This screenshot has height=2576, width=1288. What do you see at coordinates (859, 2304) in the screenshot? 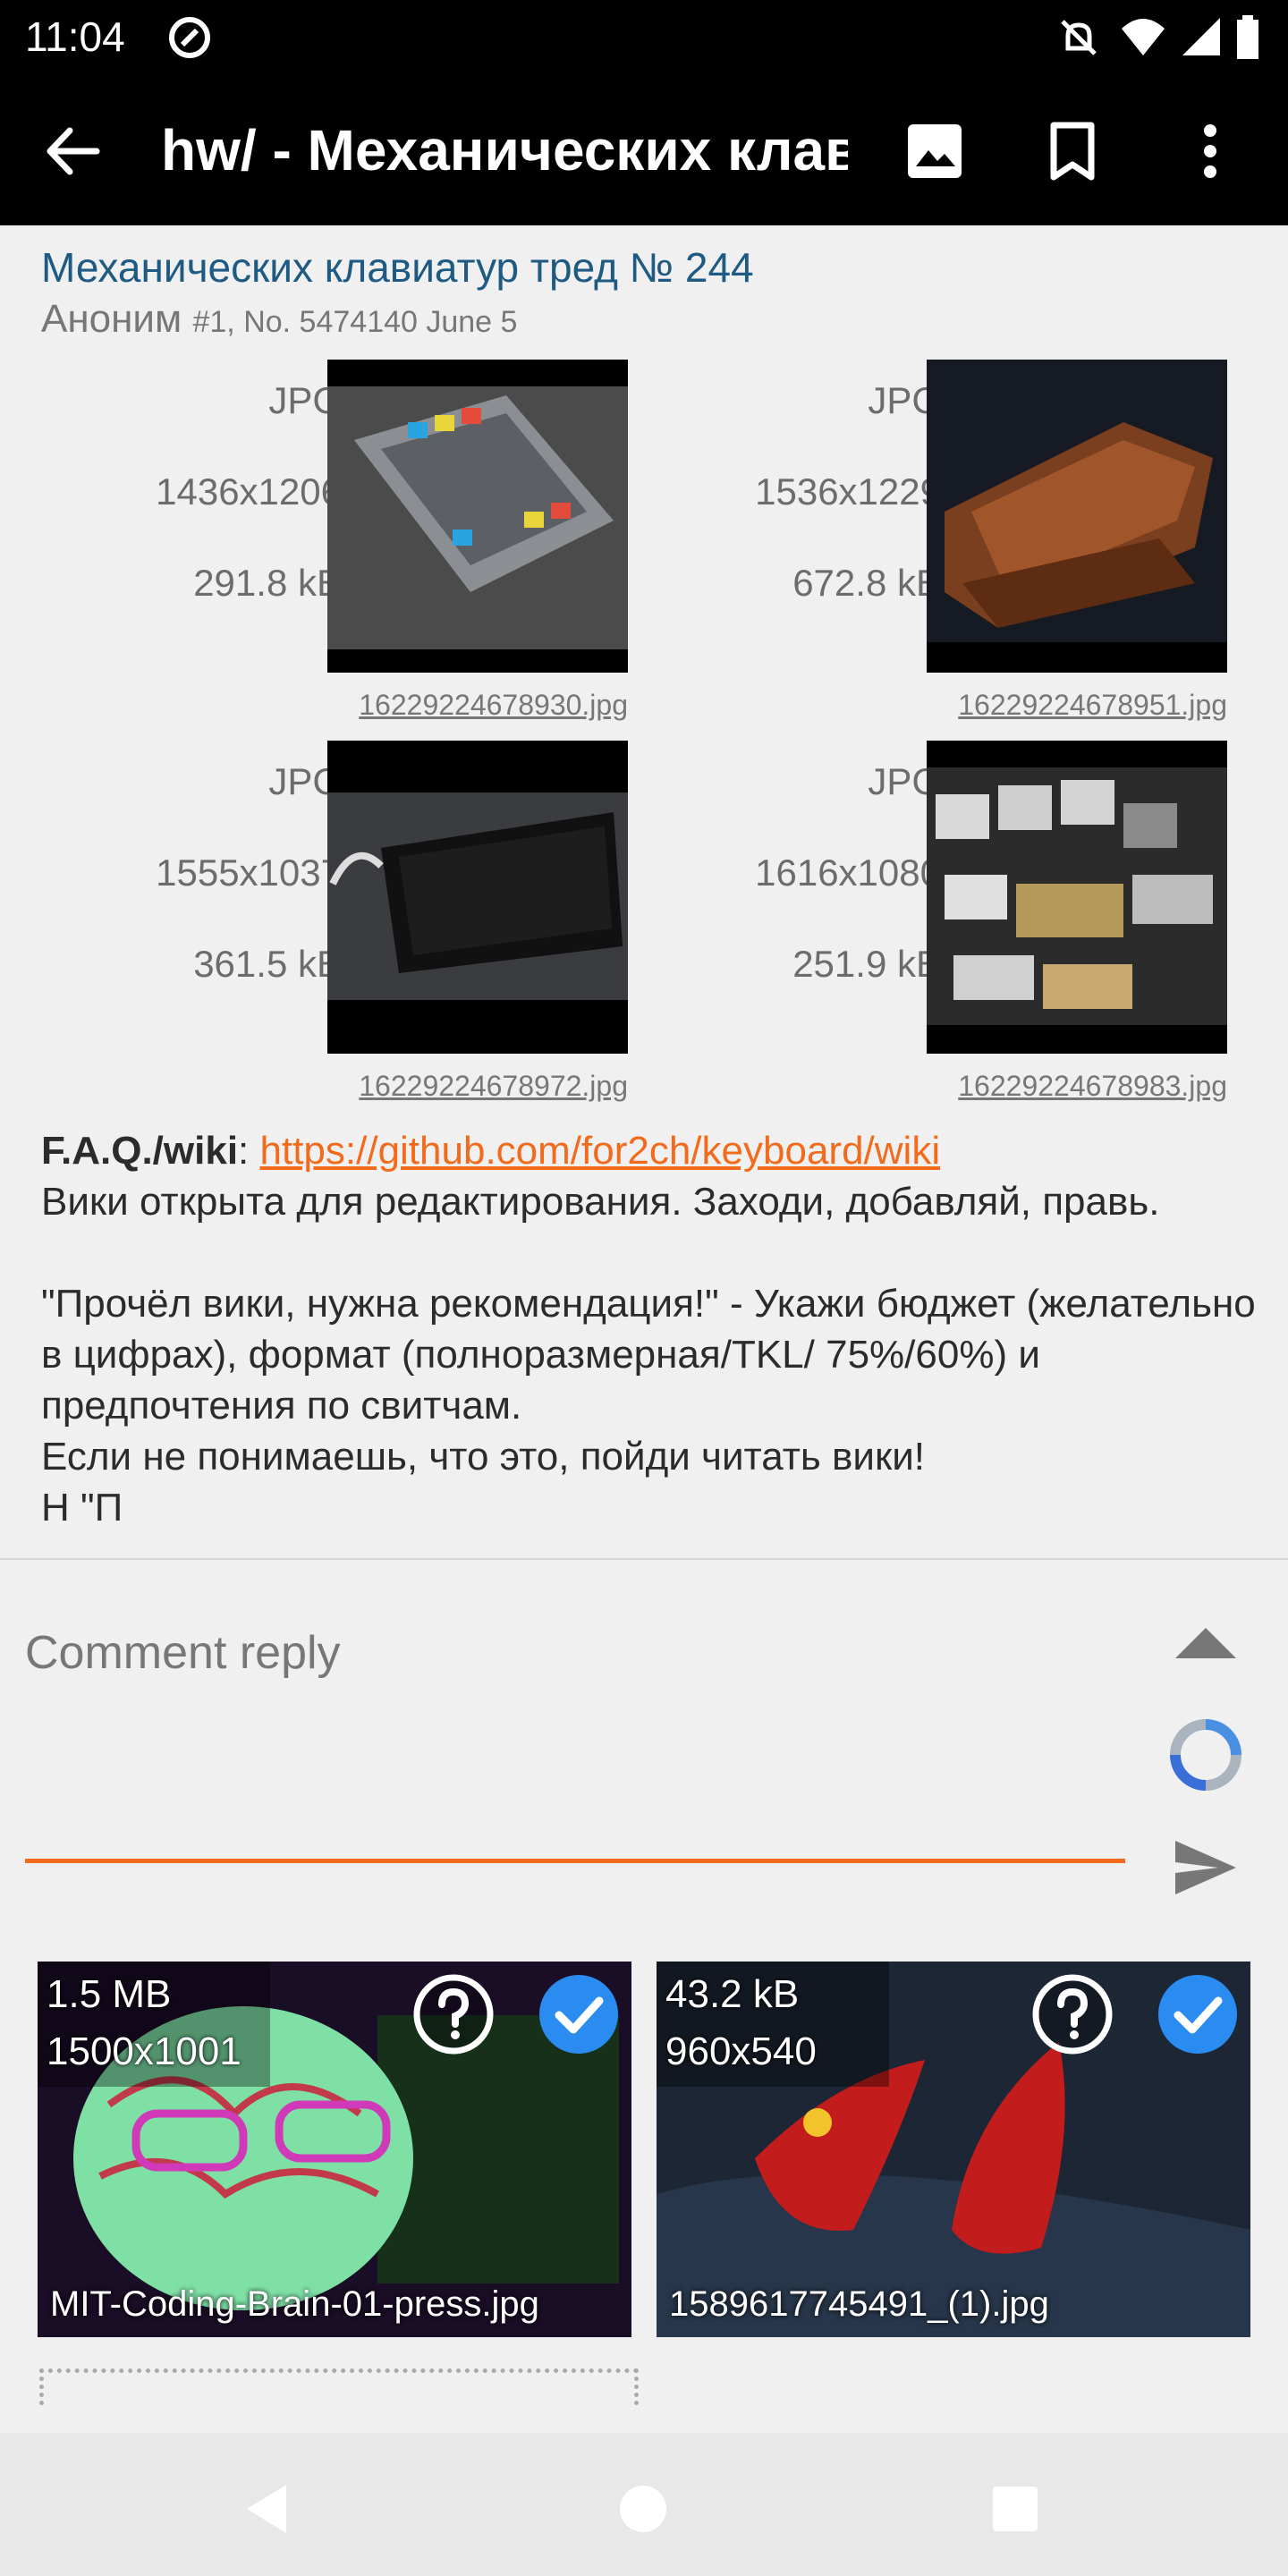
I see `attachment-filename: 1589617745491_(1).jpg` at bounding box center [859, 2304].